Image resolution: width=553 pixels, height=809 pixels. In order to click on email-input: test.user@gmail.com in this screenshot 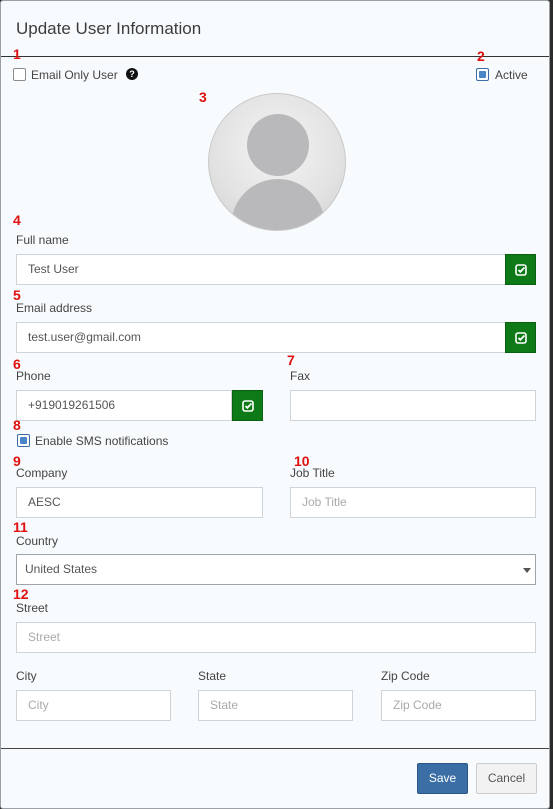, I will do `click(261, 337)`.